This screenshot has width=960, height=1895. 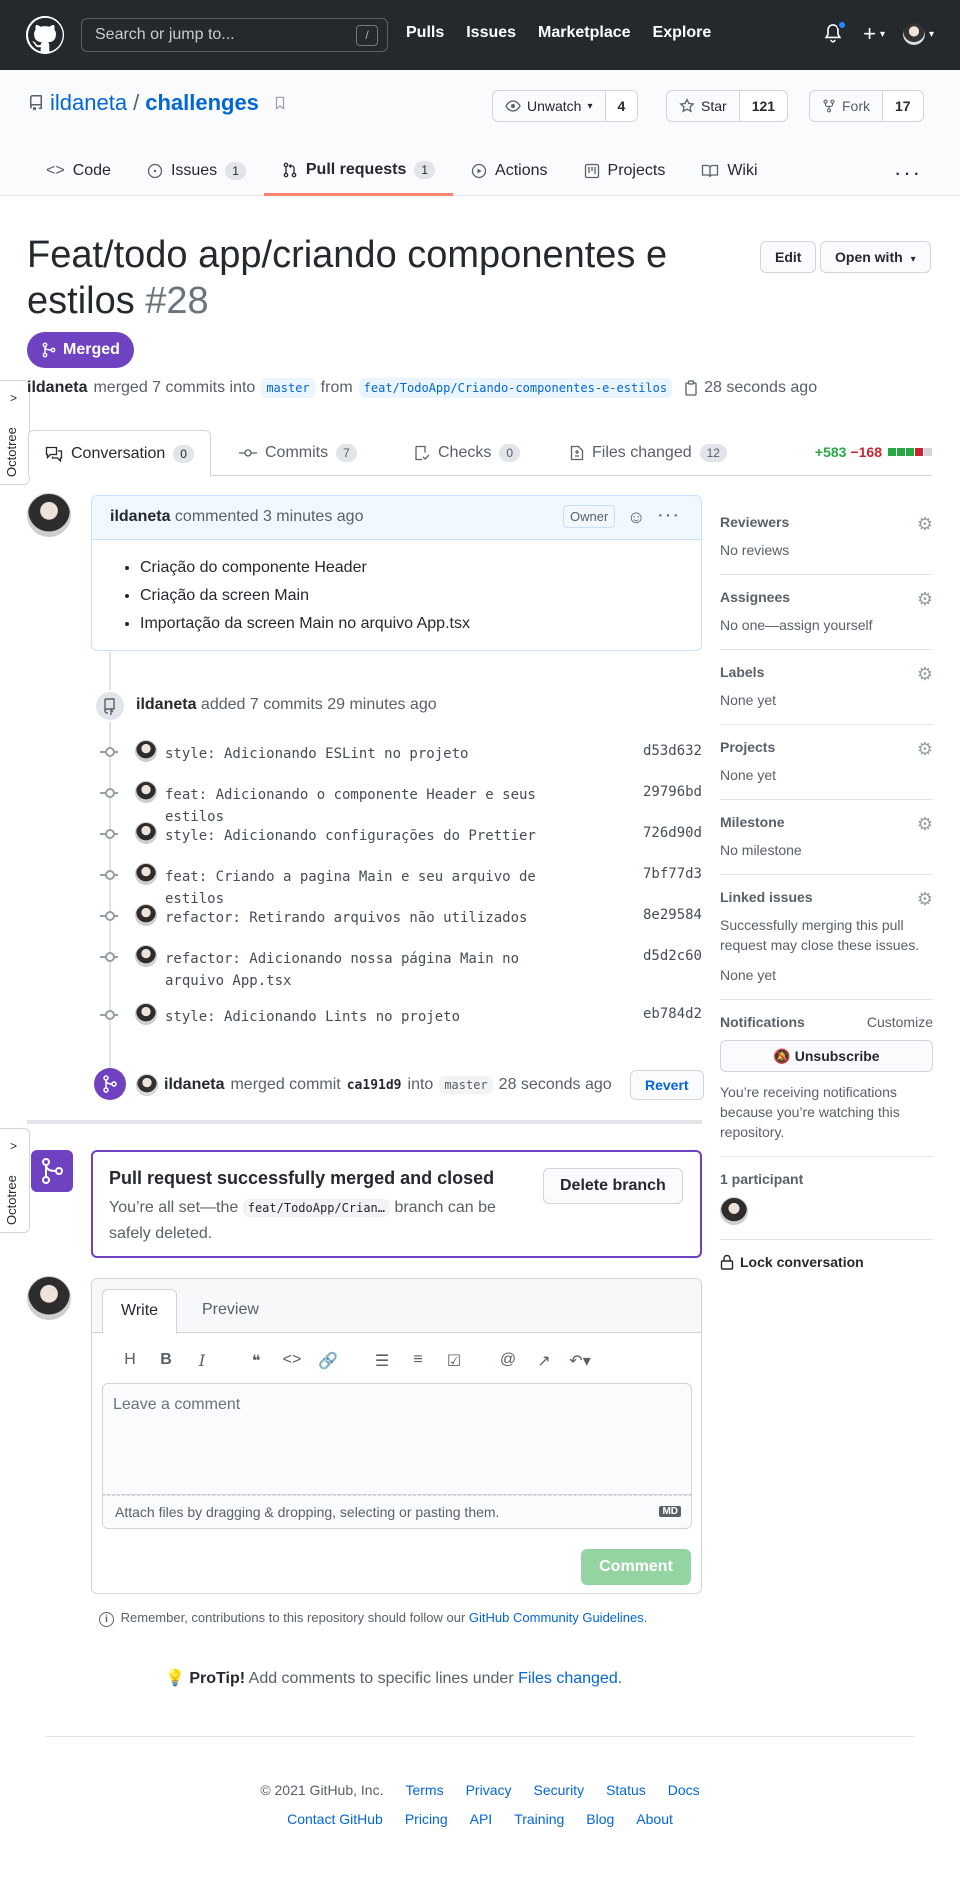 I want to click on tab-projects: Projects, so click(x=625, y=171).